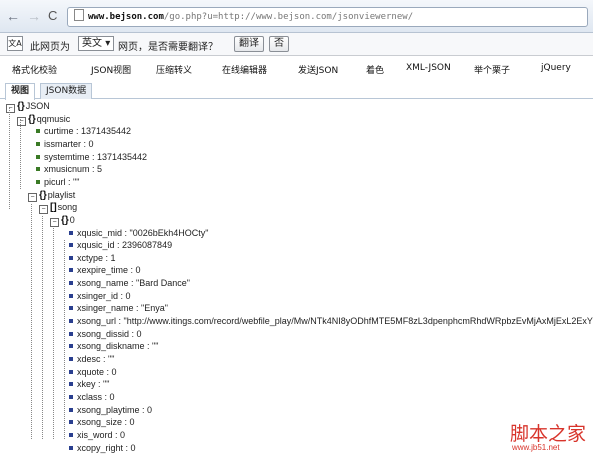  What do you see at coordinates (133, 283) in the screenshot?
I see `tree-node-label: xsong_name : "Bard Dance"` at bounding box center [133, 283].